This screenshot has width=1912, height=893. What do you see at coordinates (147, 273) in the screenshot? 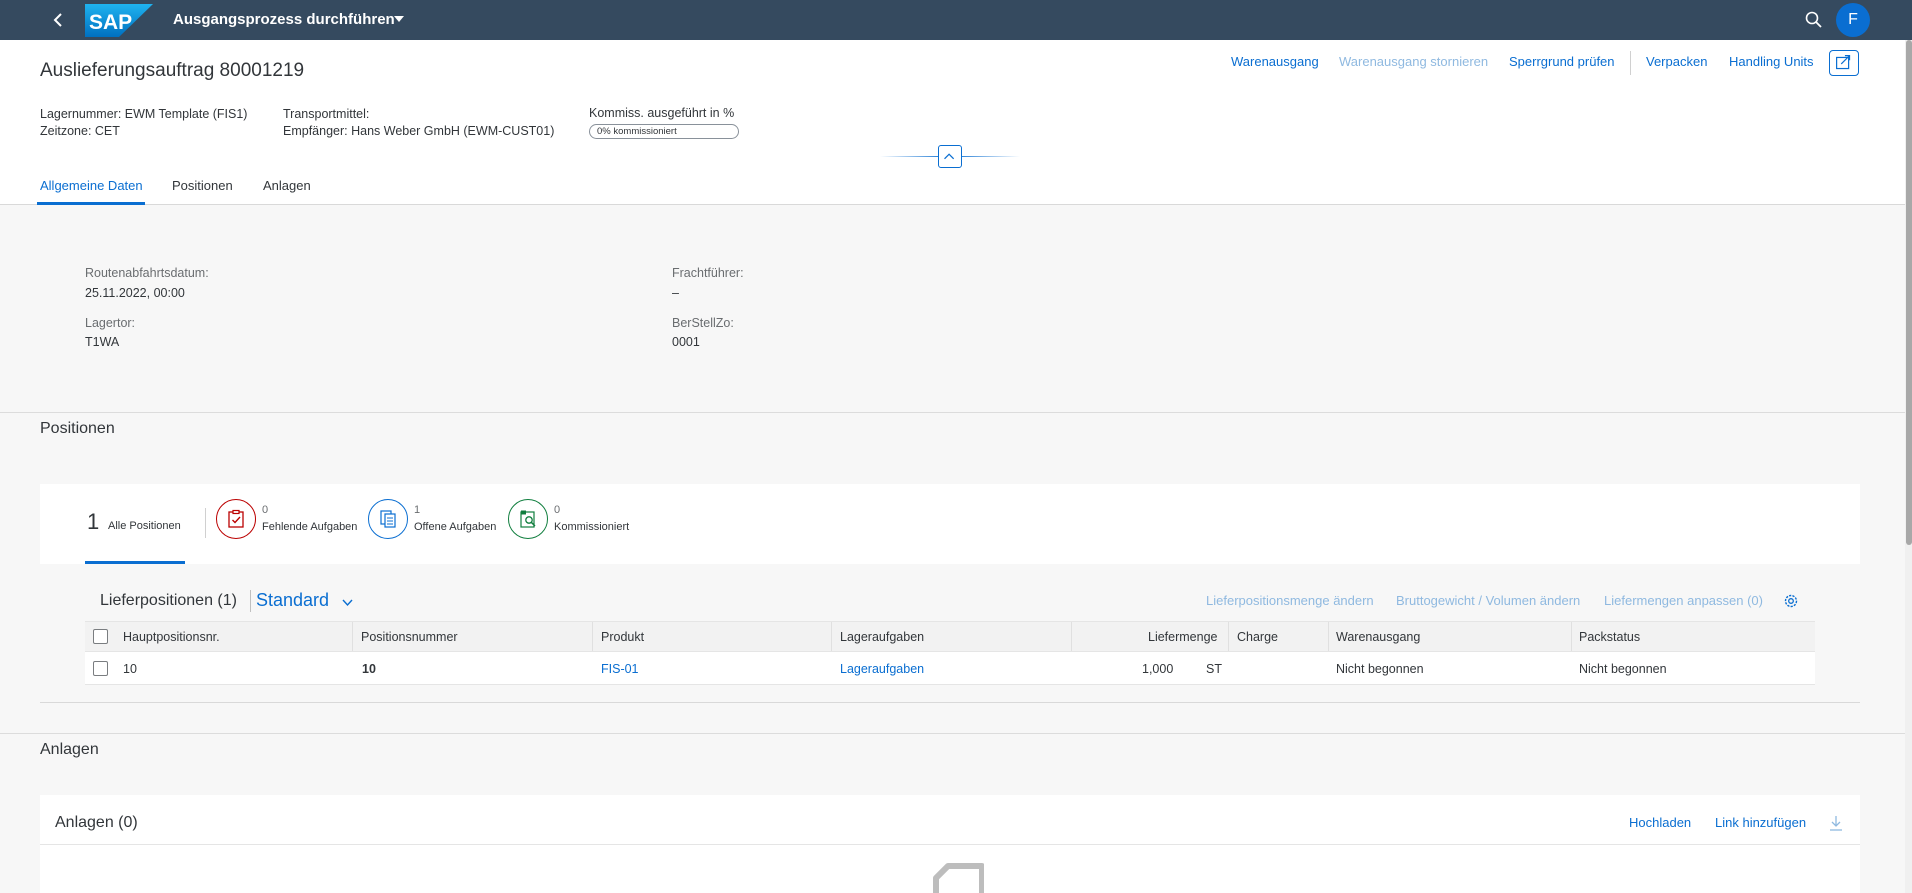
I see `routenabfahrtsdatum-label: Routenabfahrtsdatum:` at bounding box center [147, 273].